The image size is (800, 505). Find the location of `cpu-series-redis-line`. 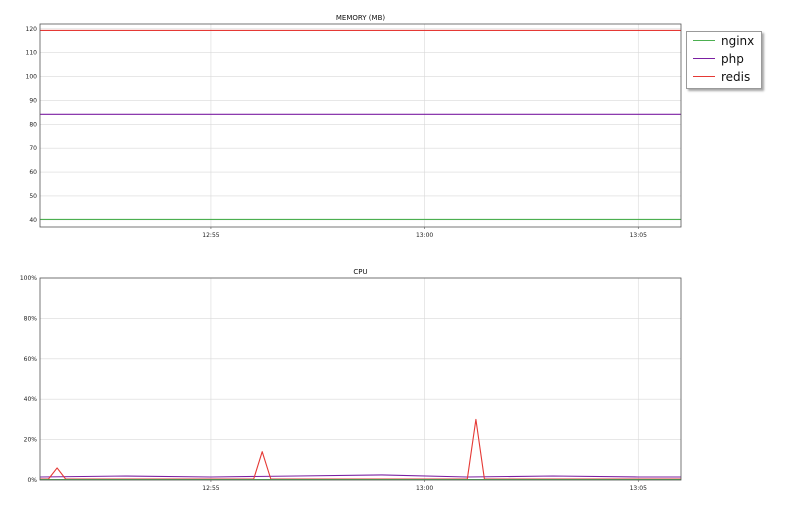

cpu-series-redis-line is located at coordinates (360, 449).